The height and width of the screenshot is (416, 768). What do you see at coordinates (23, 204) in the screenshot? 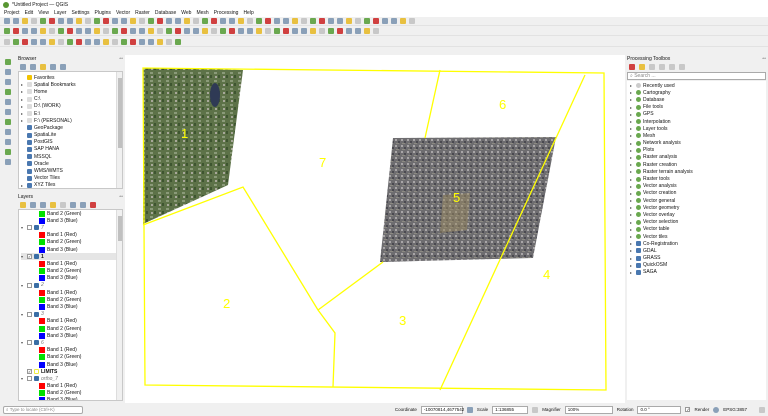
I see `style-icon` at bounding box center [23, 204].